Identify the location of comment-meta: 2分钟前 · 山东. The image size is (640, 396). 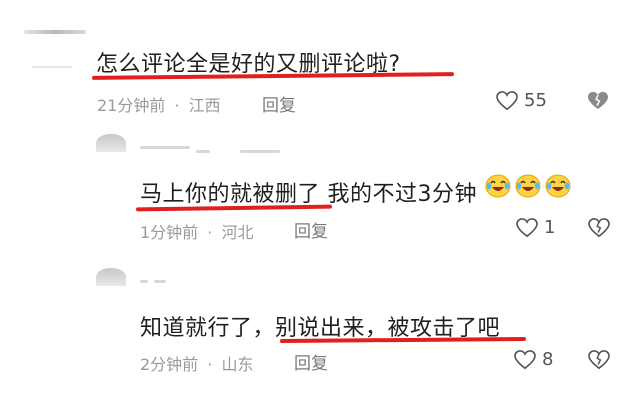
(196, 363).